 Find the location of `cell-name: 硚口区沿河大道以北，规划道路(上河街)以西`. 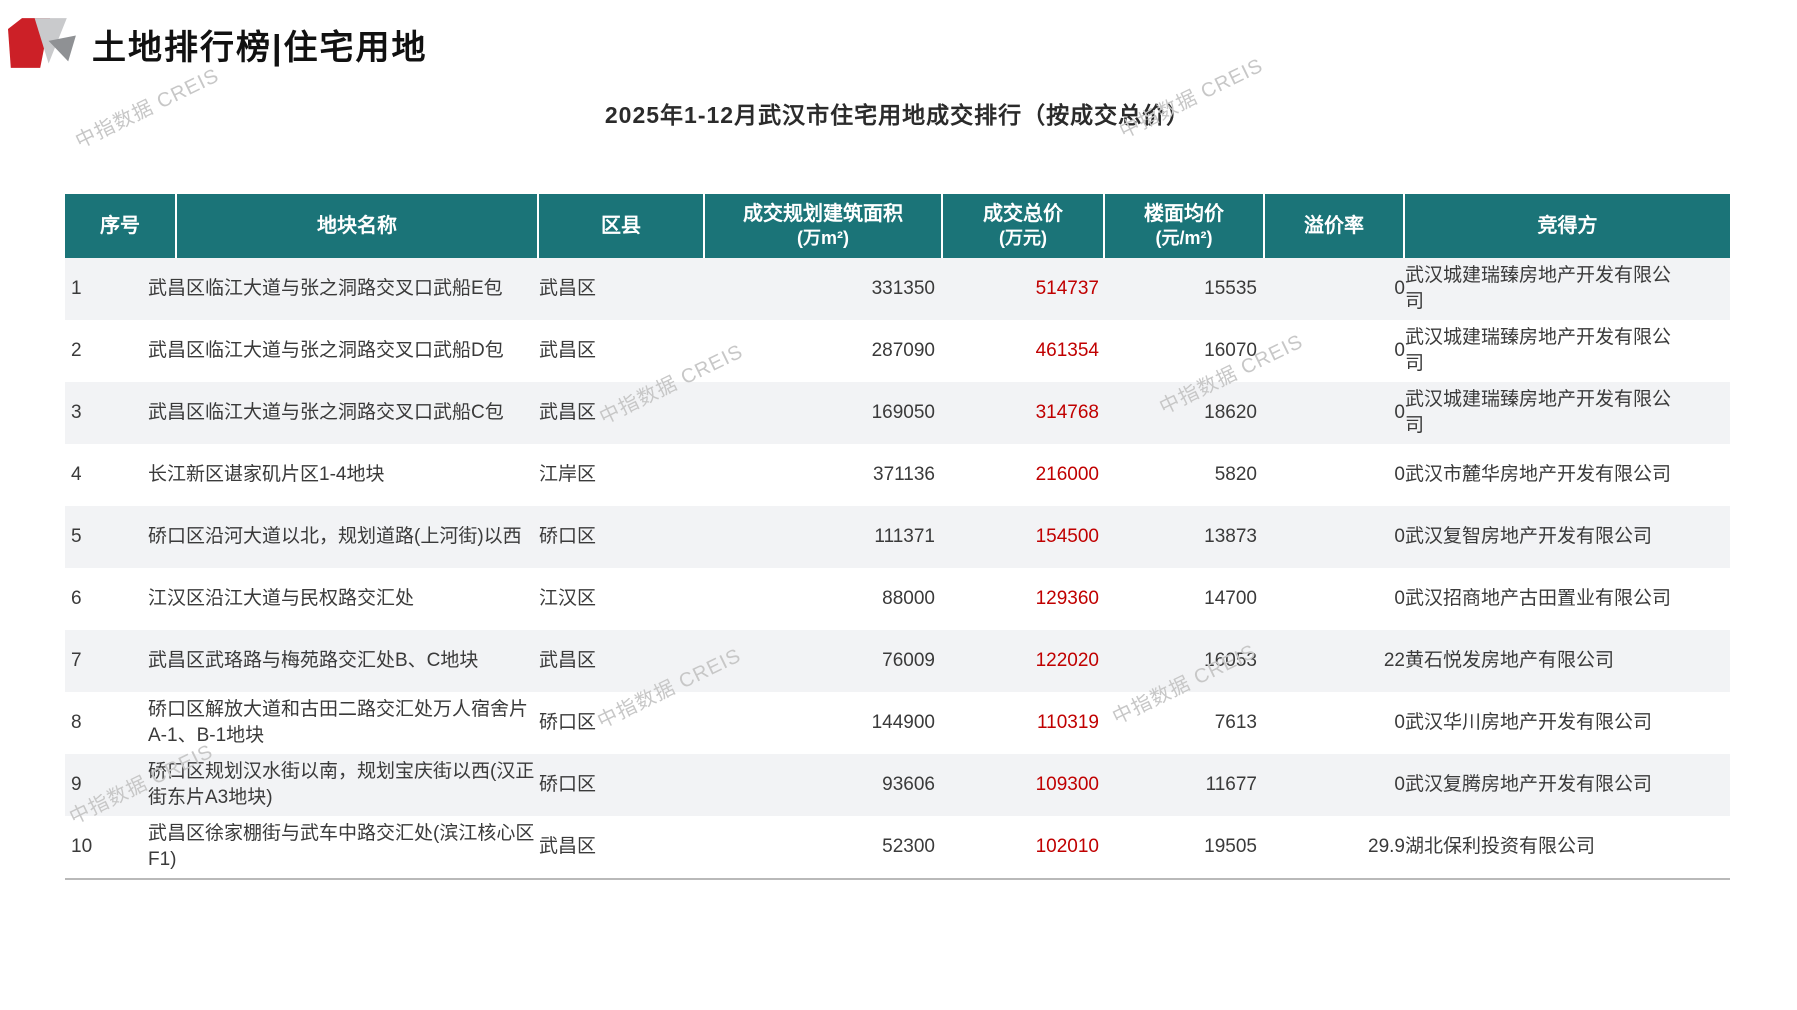

cell-name: 硚口区沿河大道以北，规划道路(上河街)以西 is located at coordinates (335, 536).